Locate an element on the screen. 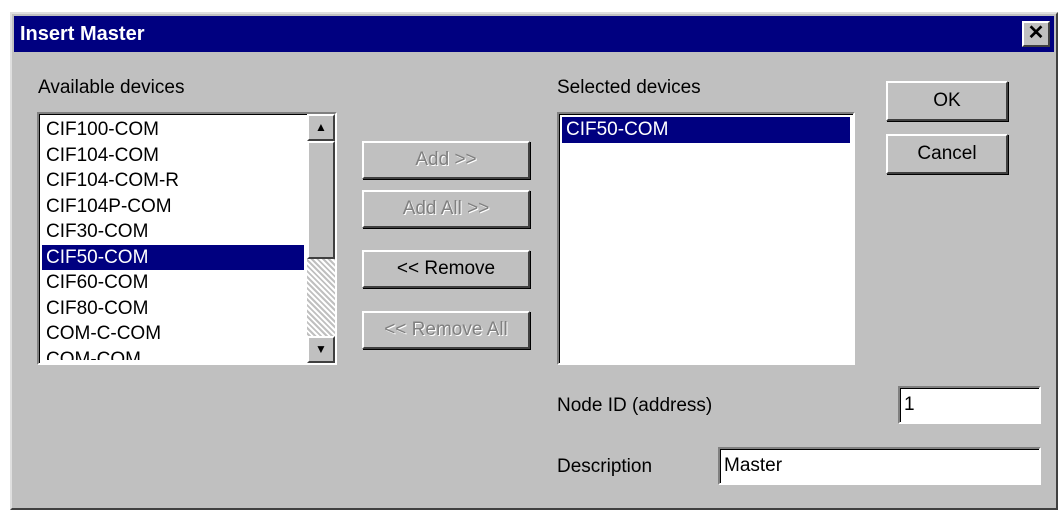  add-all-button: Add All >> is located at coordinates (446, 209).